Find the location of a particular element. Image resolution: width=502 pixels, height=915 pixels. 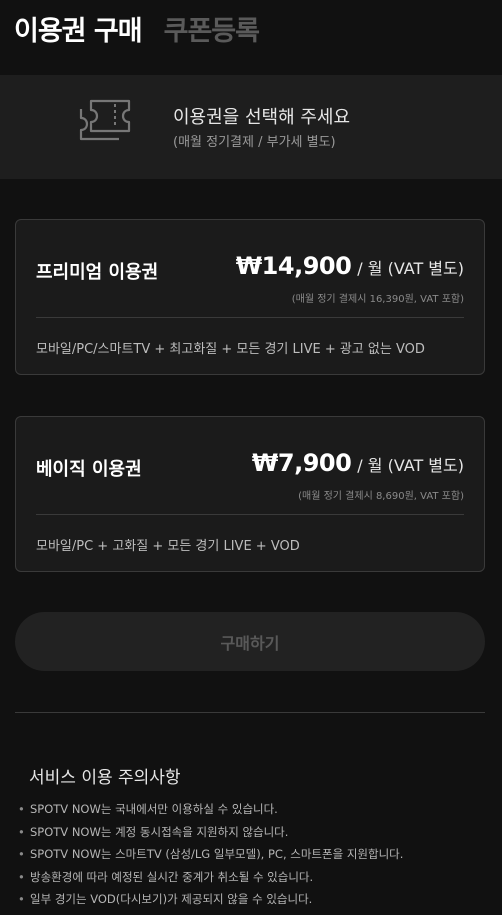

ticket-icon is located at coordinates (105, 120).